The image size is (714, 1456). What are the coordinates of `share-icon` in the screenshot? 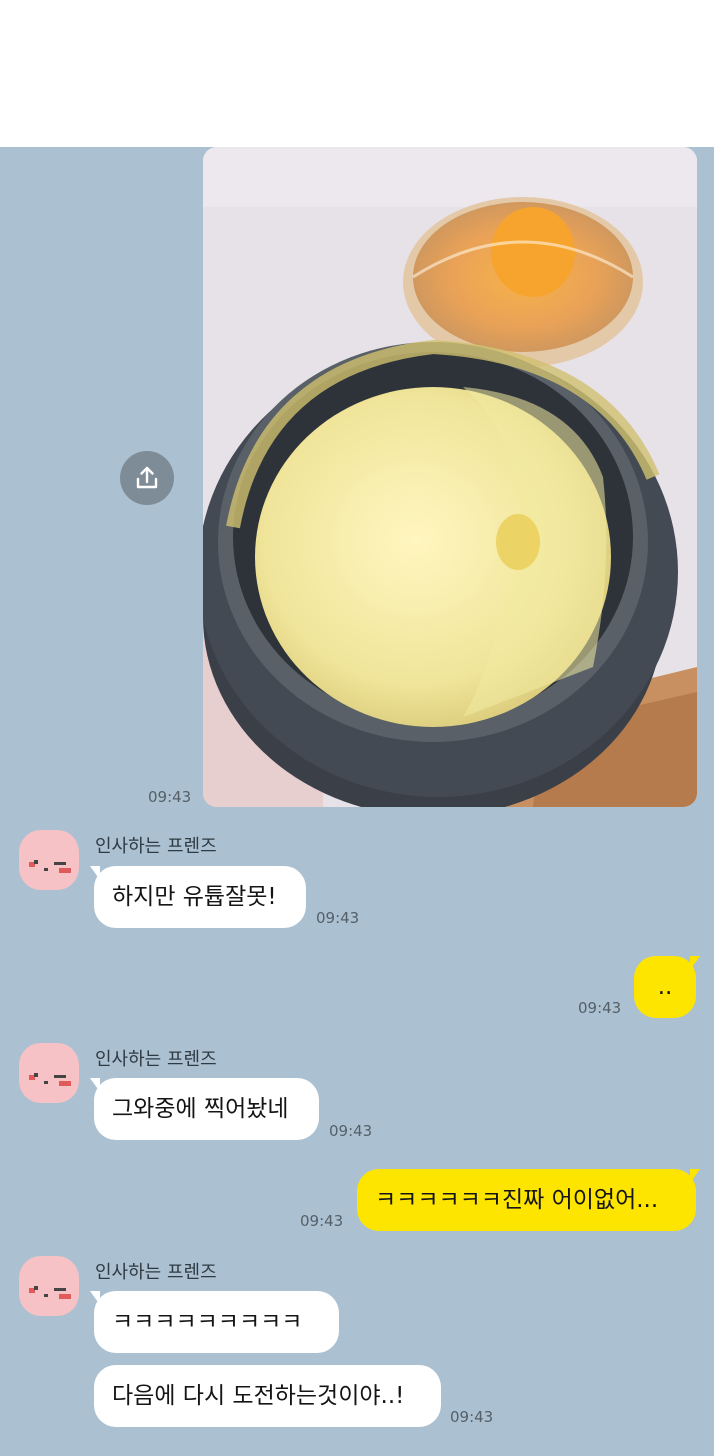 It's located at (147, 477).